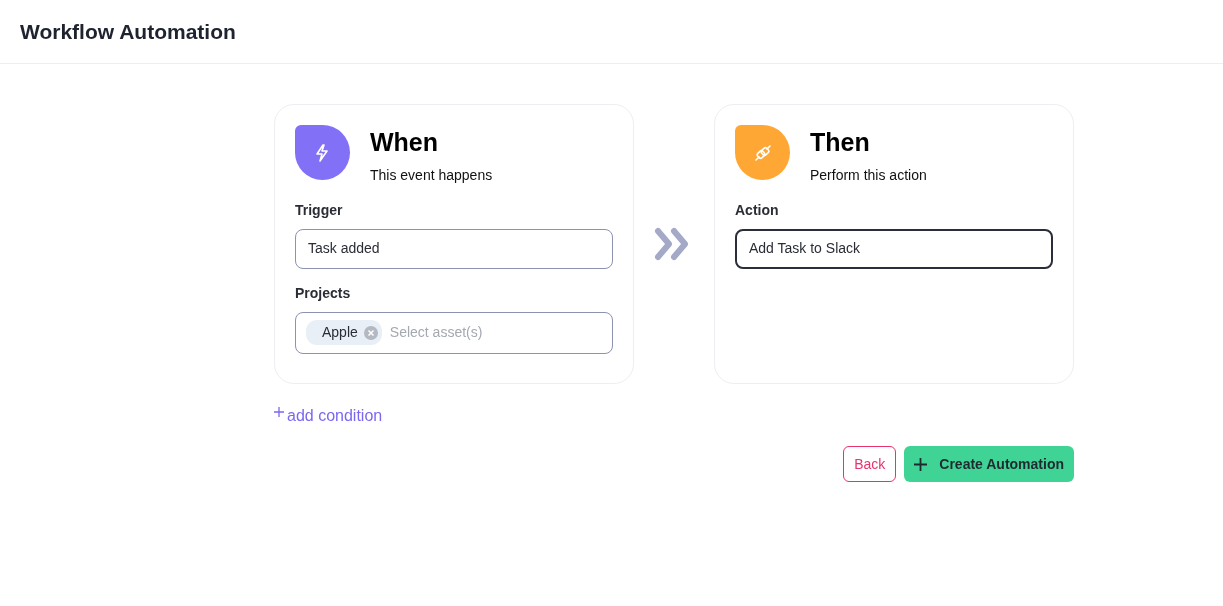 This screenshot has height=606, width=1223. I want to click on back-button: Back, so click(870, 464).